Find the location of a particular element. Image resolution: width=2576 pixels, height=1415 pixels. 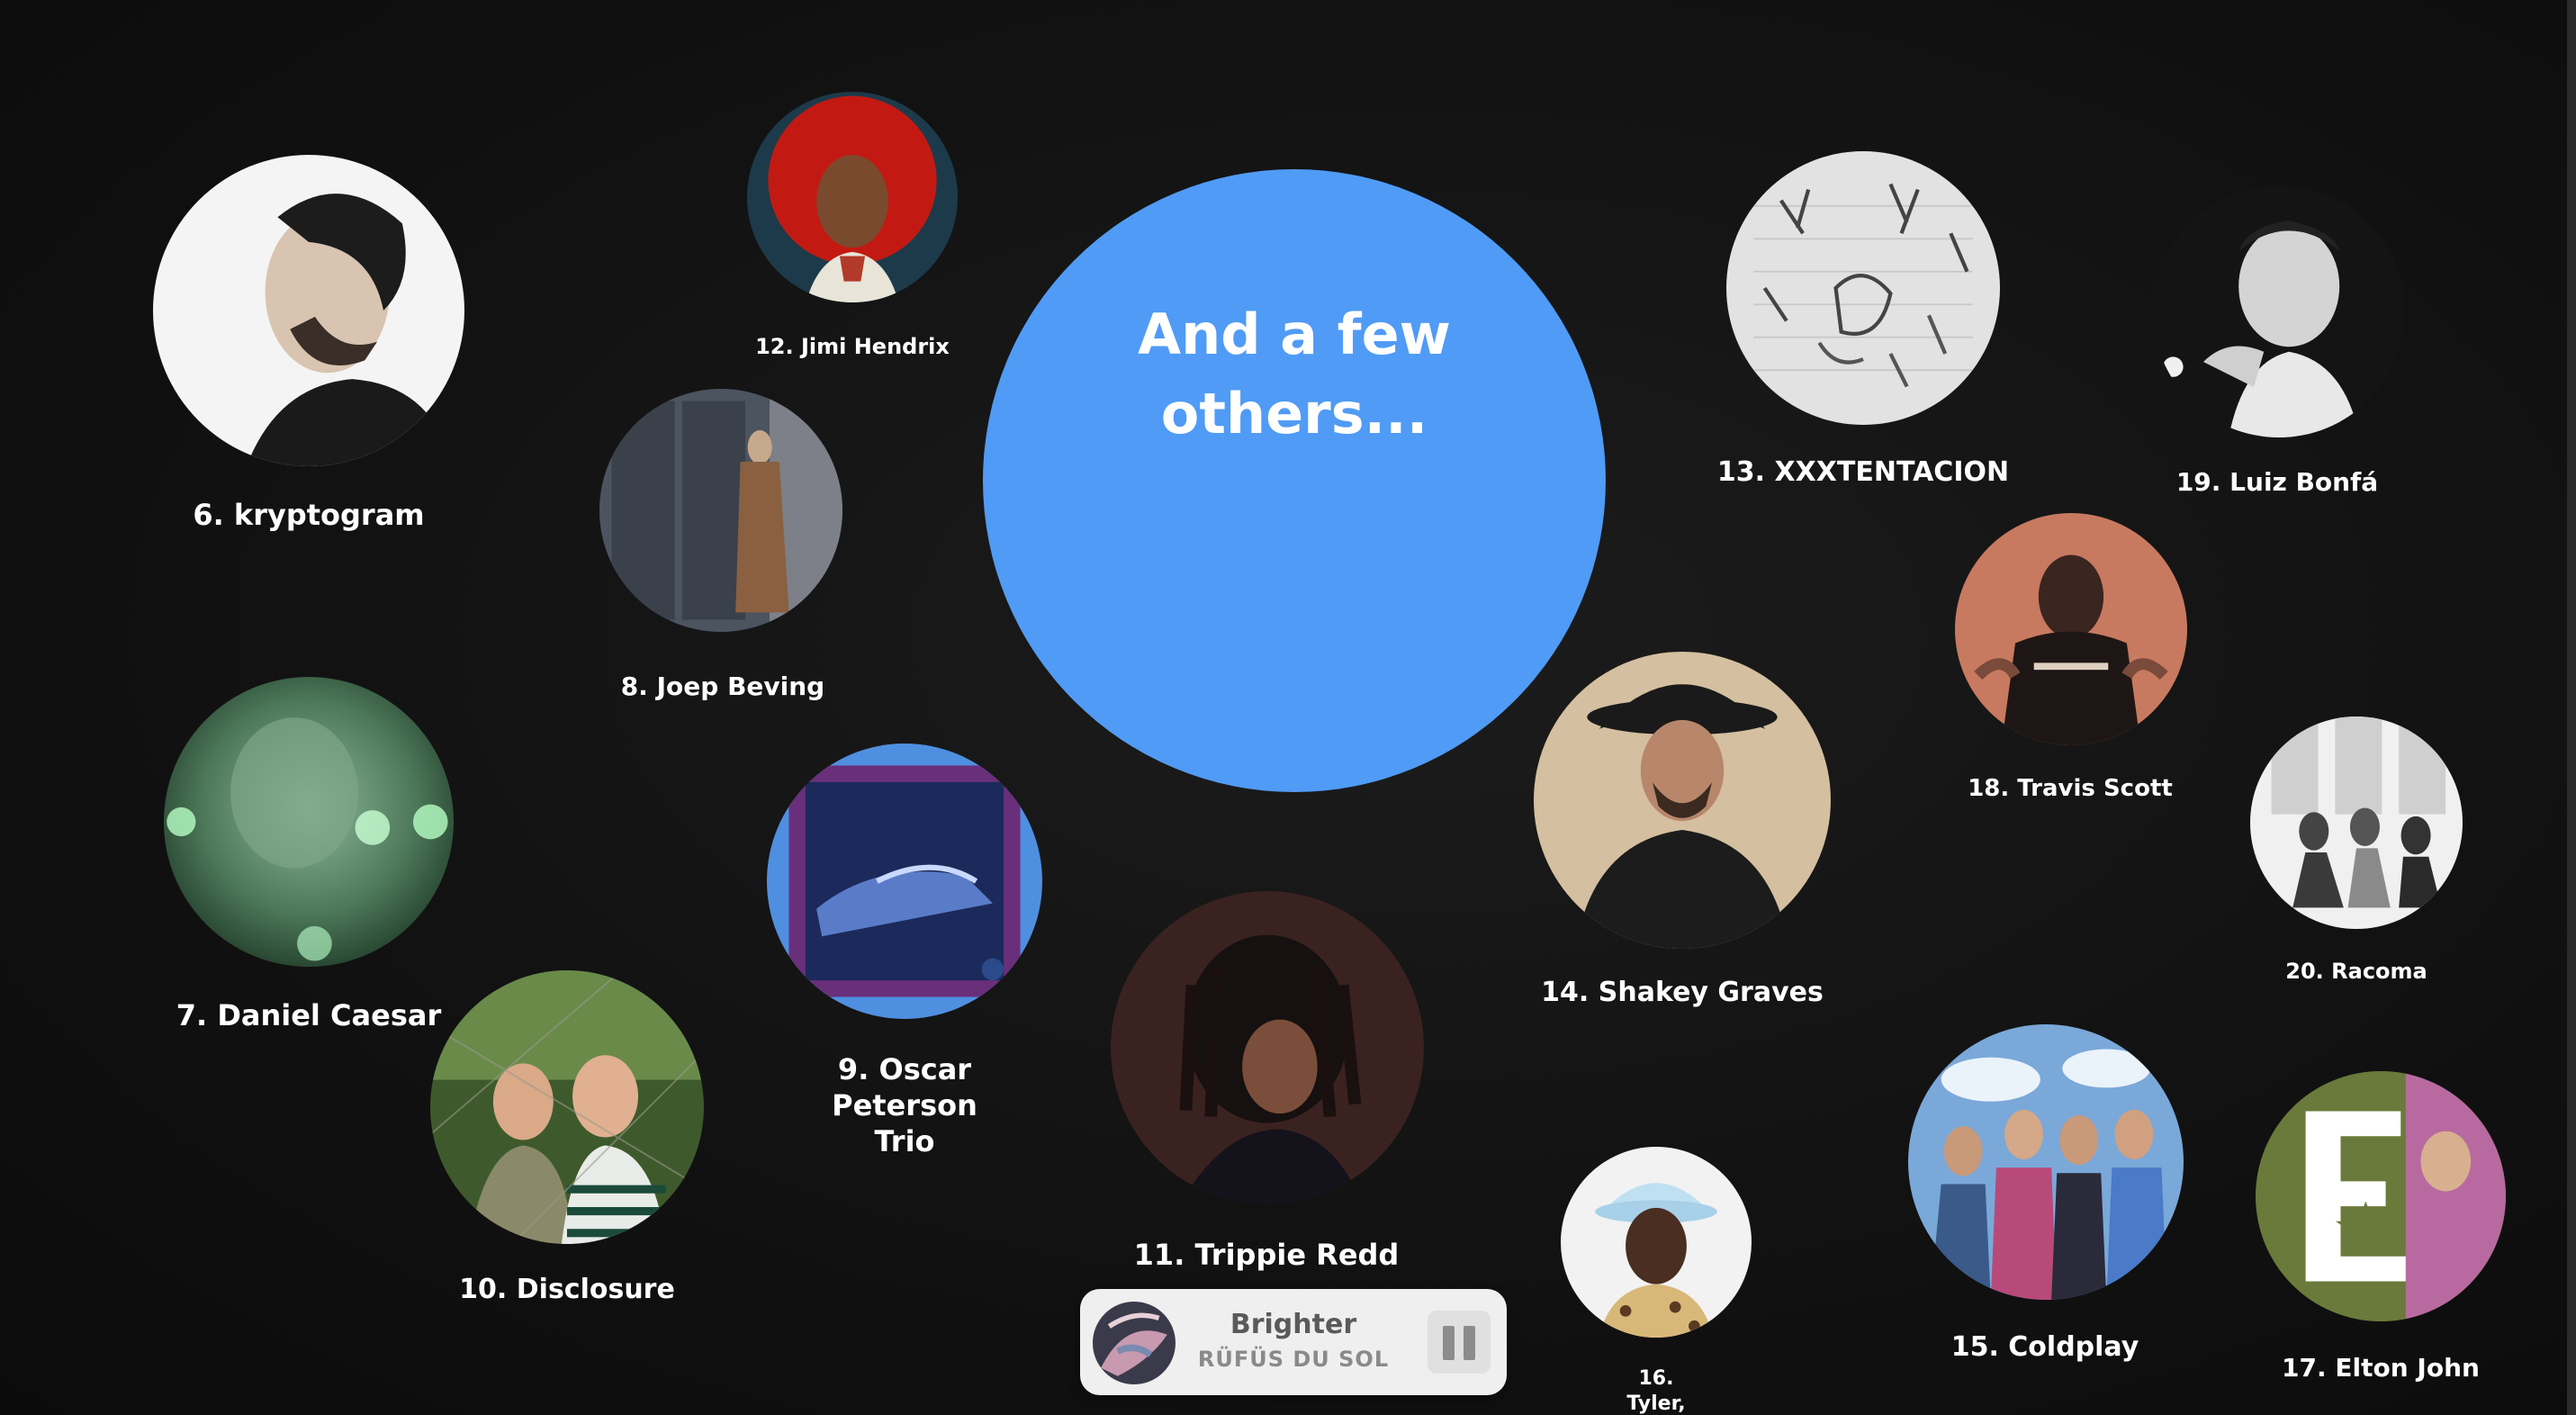

artist-photo-disclosure is located at coordinates (567, 1107).